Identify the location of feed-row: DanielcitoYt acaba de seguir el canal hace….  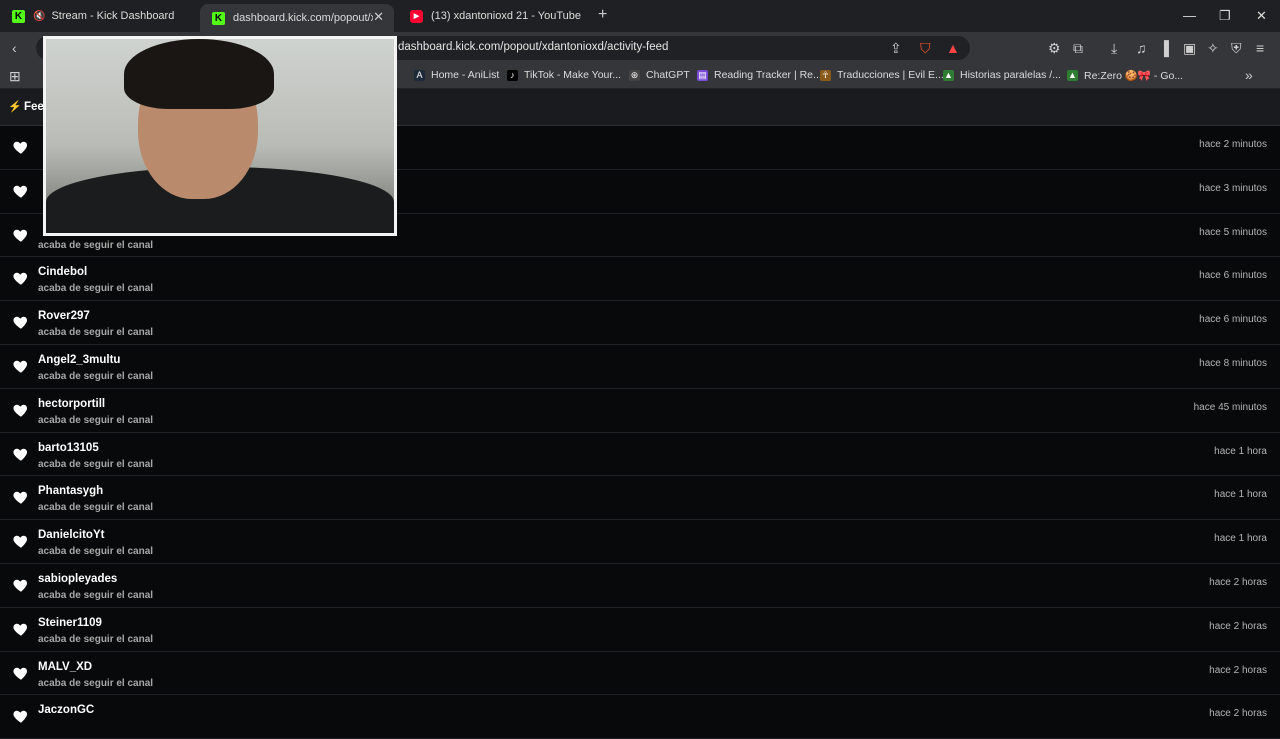
(640, 542).